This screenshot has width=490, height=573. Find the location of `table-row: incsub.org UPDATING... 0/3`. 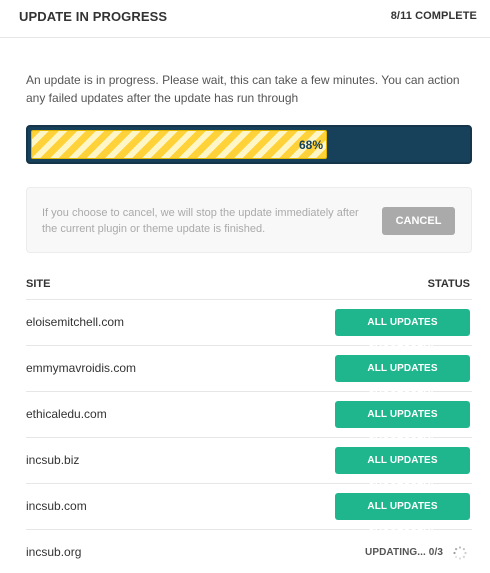

table-row: incsub.org UPDATING... 0/3 is located at coordinates (249, 551).